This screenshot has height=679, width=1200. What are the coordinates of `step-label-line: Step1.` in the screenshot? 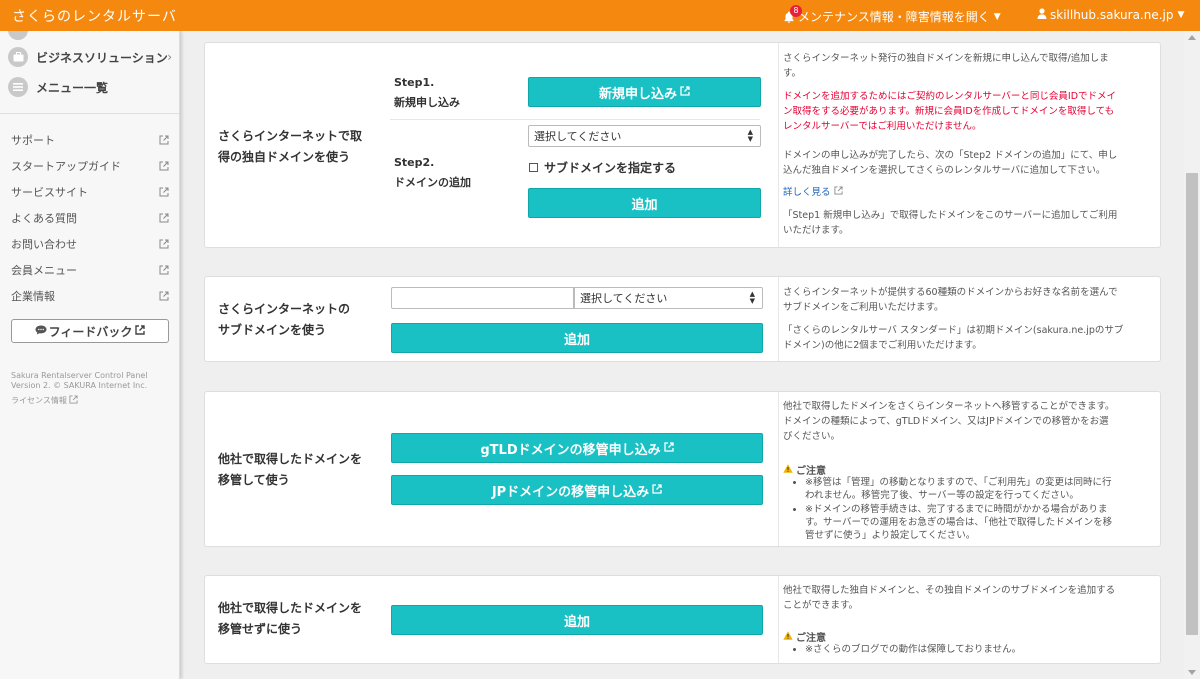 It's located at (414, 82).